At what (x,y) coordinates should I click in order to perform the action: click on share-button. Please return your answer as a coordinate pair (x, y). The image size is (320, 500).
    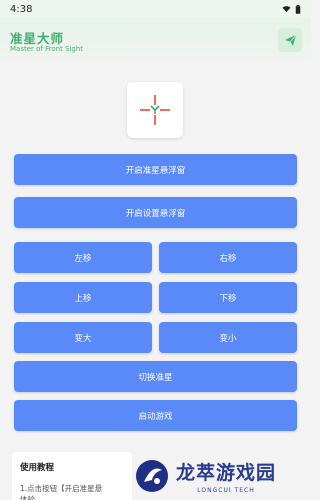
    Looking at the image, I should click on (290, 40).